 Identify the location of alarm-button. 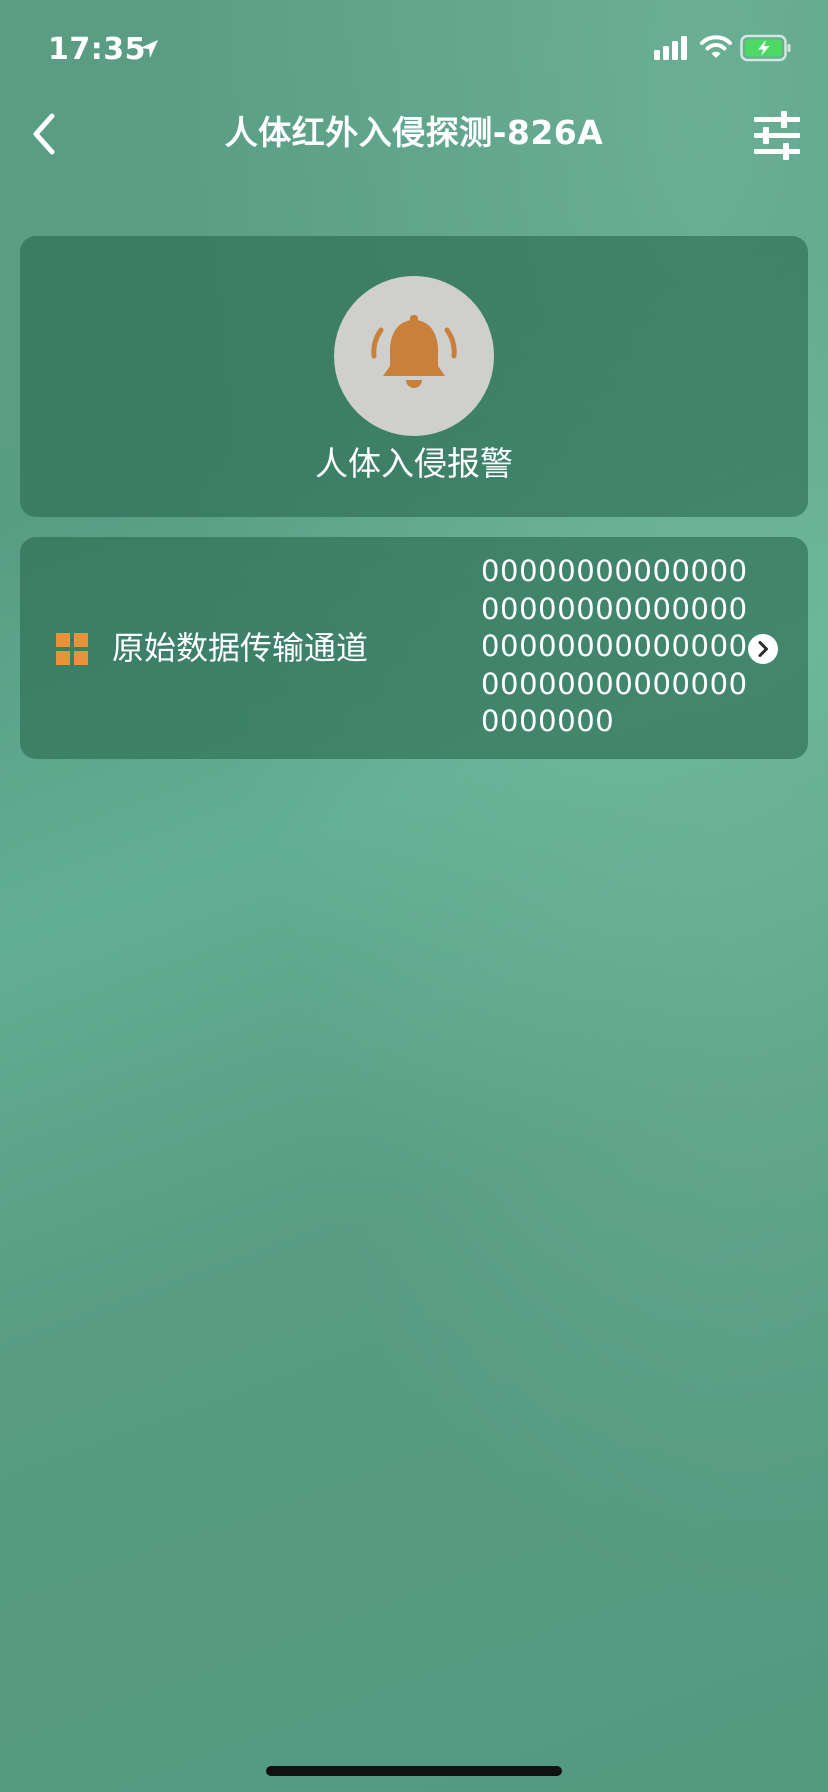
(414, 356).